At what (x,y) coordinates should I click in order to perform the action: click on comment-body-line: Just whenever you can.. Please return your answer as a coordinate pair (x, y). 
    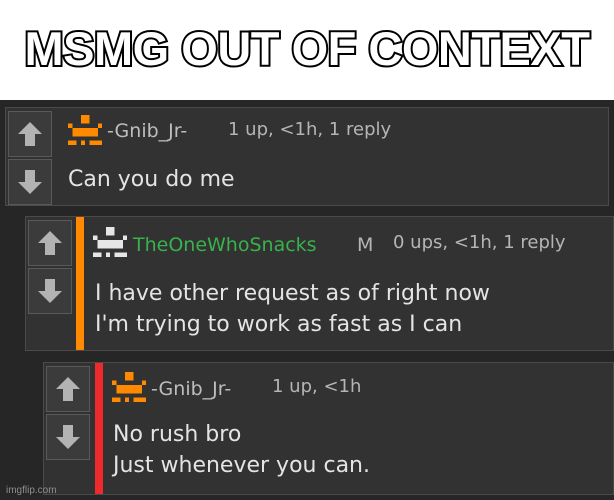
    Looking at the image, I should click on (241, 465).